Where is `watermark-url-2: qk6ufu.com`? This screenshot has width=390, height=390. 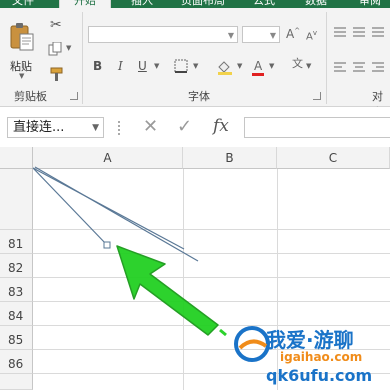 watermark-url-2: qk6ufu.com is located at coordinates (319, 375).